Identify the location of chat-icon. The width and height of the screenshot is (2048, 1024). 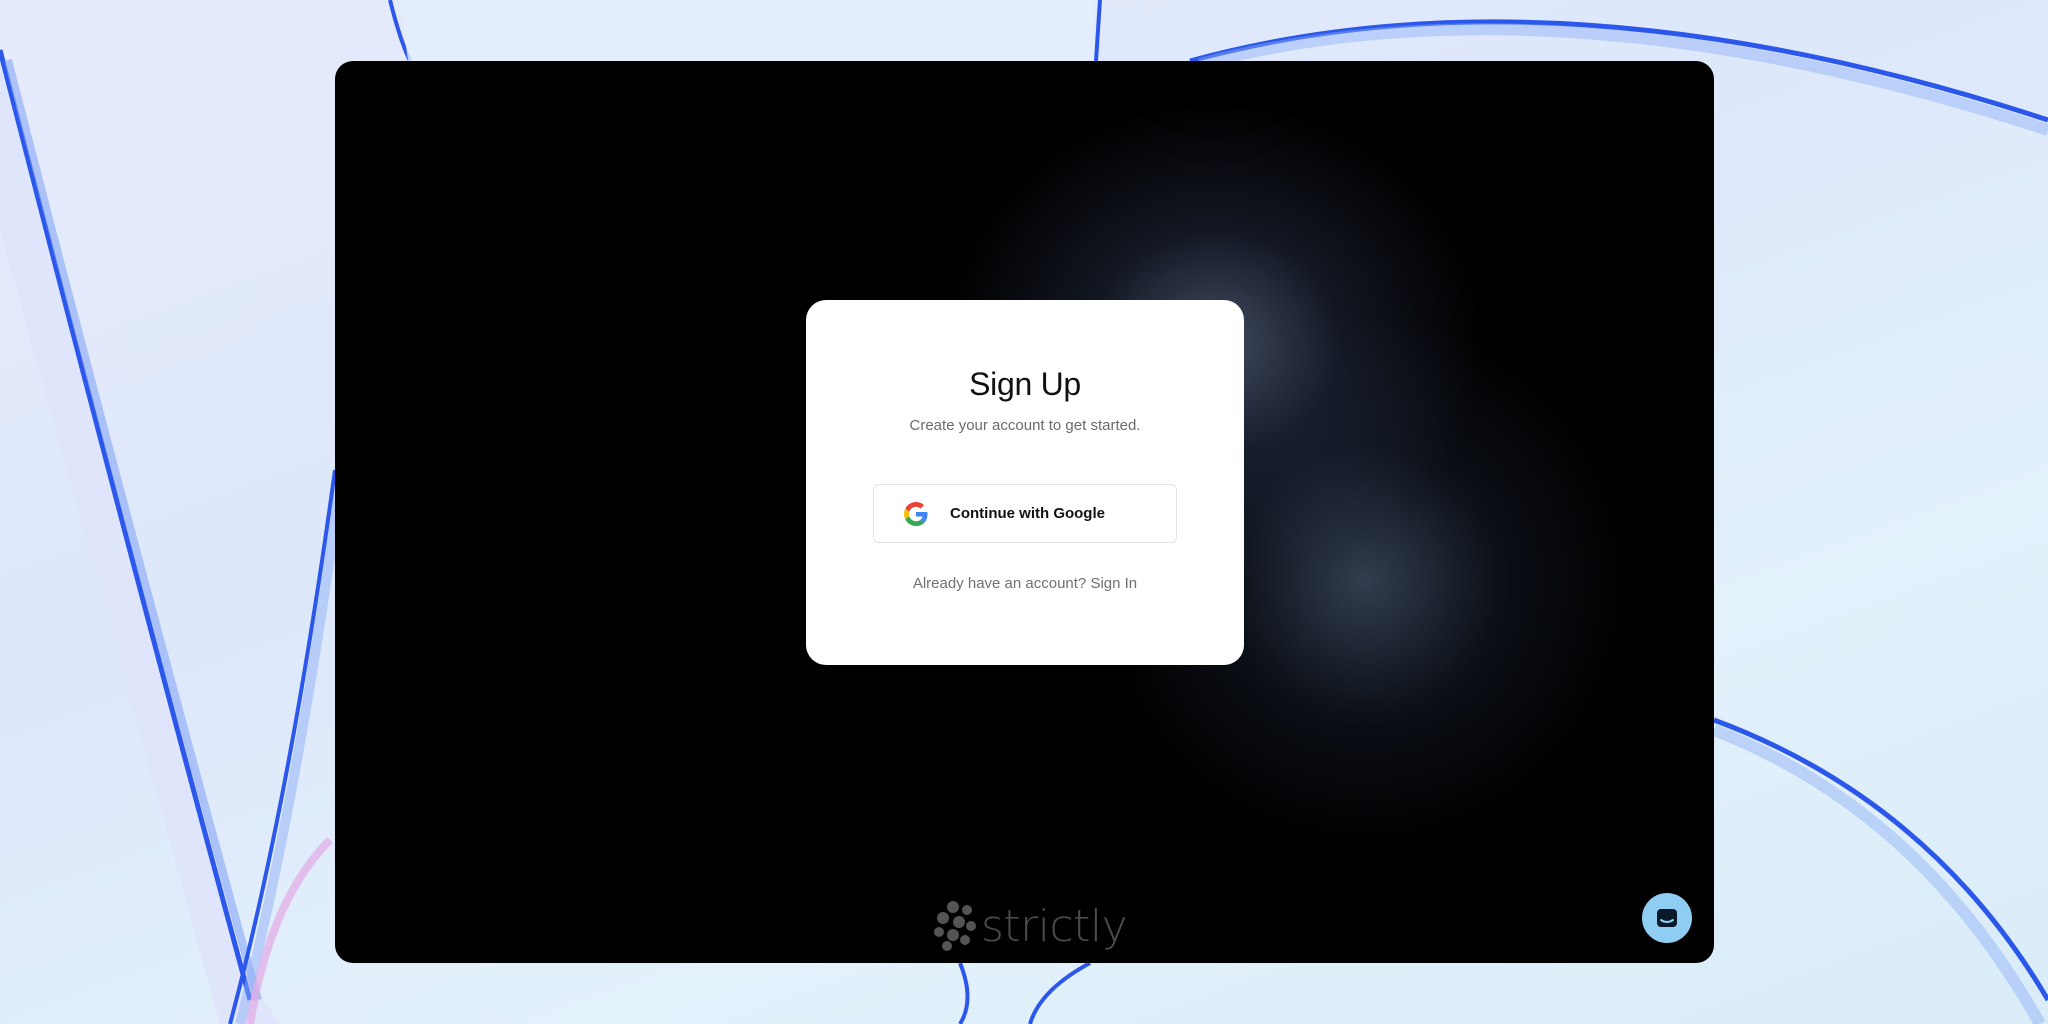
(1667, 918).